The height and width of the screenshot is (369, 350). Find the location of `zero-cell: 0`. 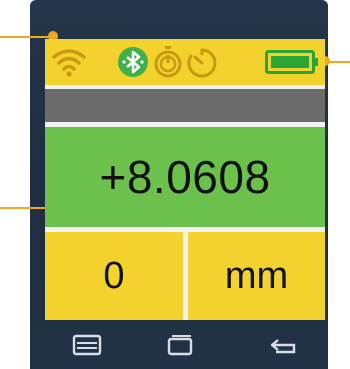

zero-cell: 0 is located at coordinates (114, 276).